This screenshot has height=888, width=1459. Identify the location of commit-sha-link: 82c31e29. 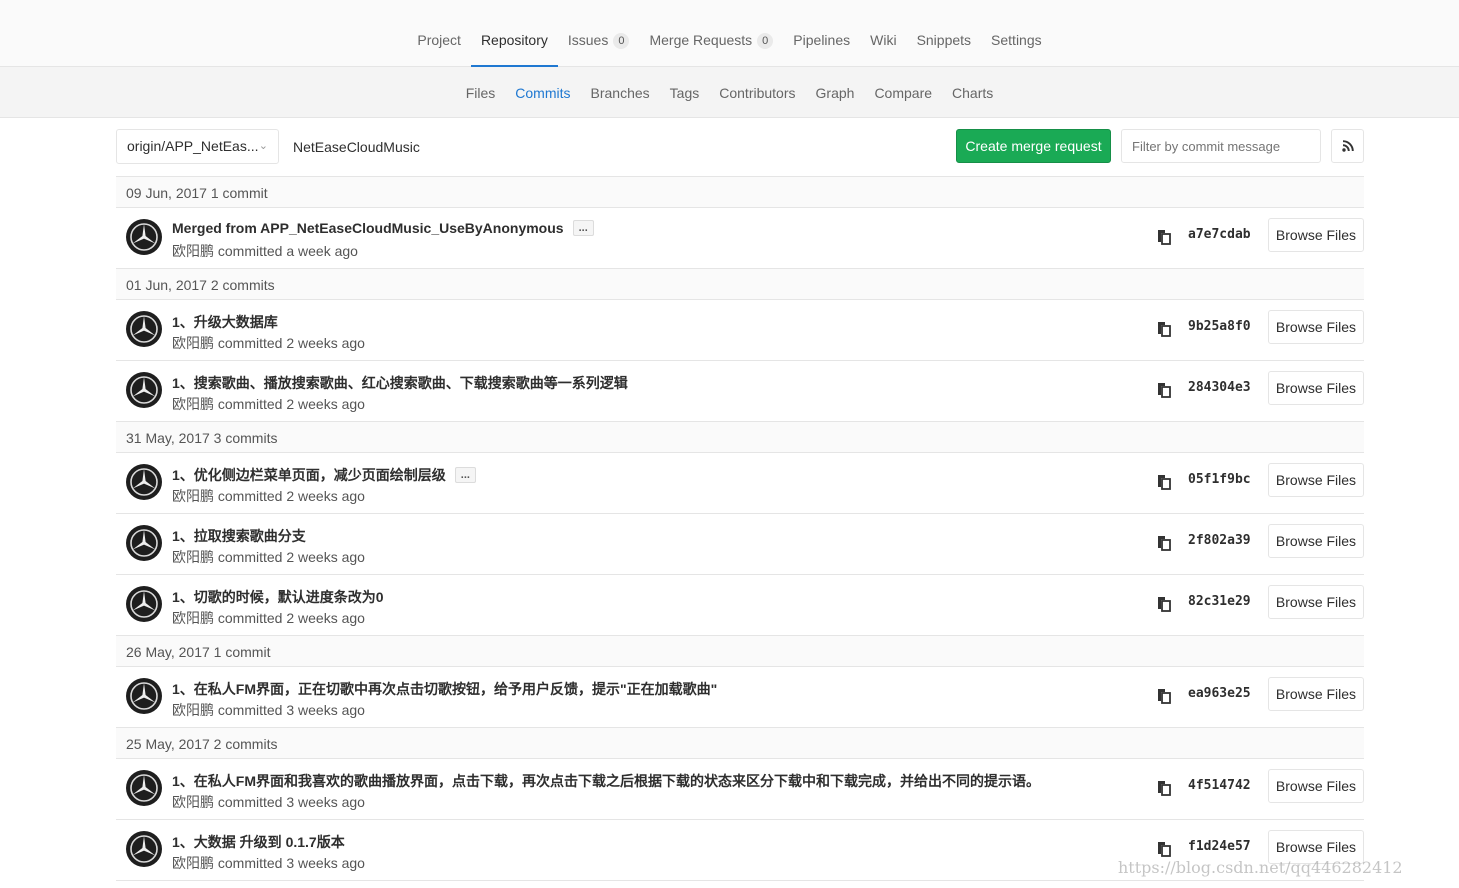
(1219, 601).